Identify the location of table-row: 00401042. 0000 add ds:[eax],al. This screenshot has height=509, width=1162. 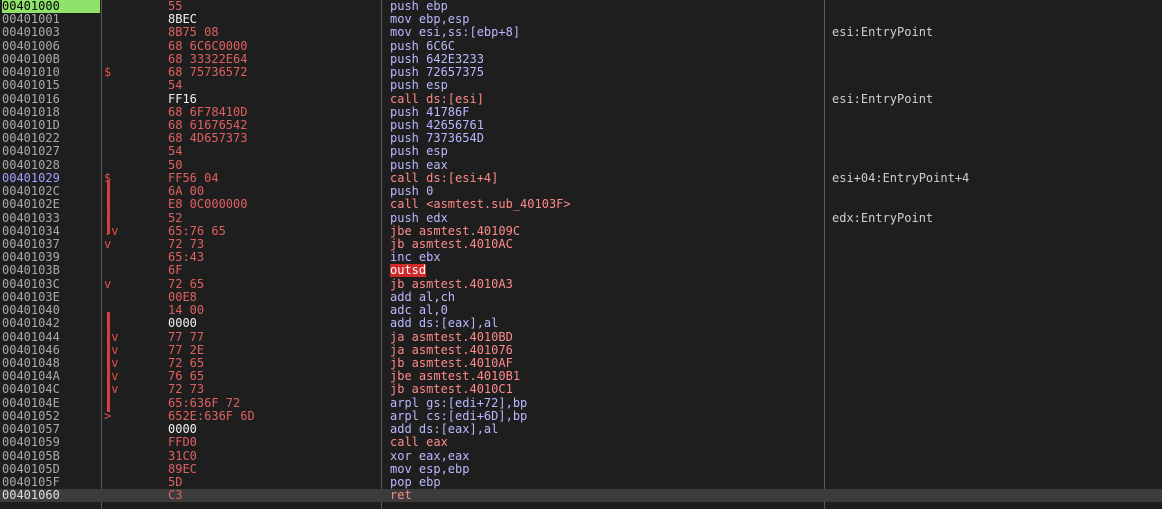
(581, 323).